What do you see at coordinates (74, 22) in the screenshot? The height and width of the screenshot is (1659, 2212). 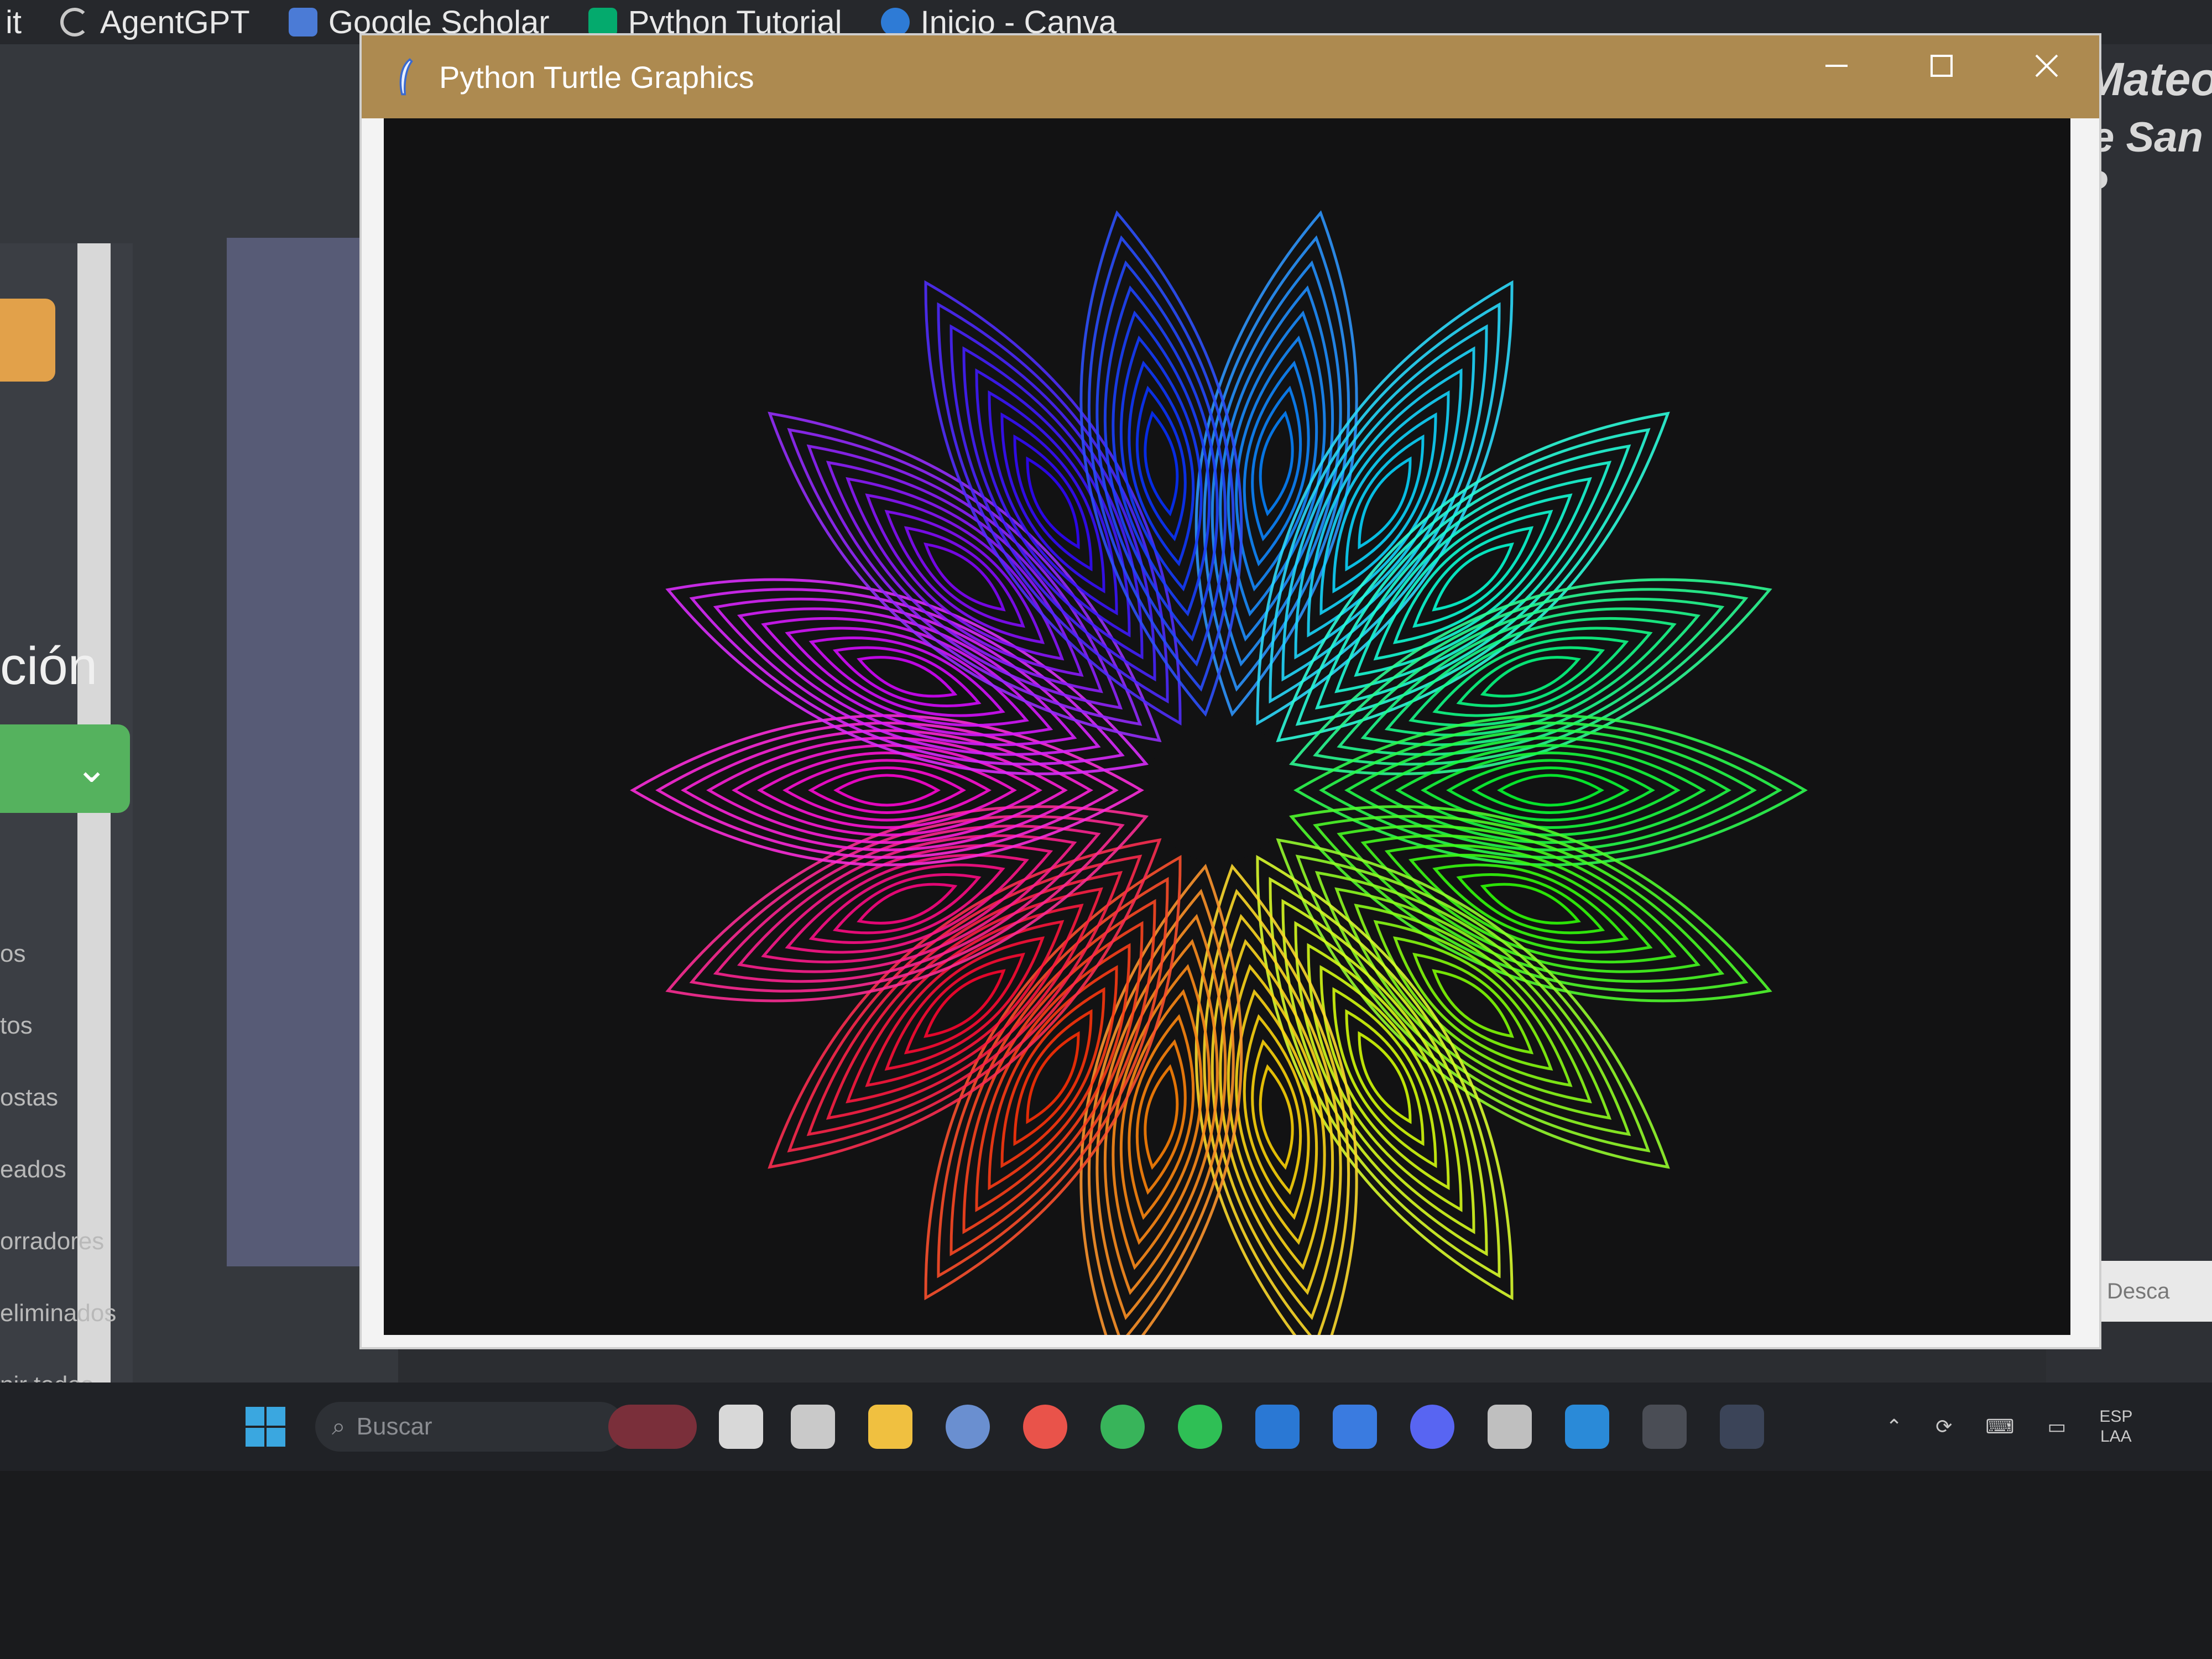 I see `agentgpt-icon` at bounding box center [74, 22].